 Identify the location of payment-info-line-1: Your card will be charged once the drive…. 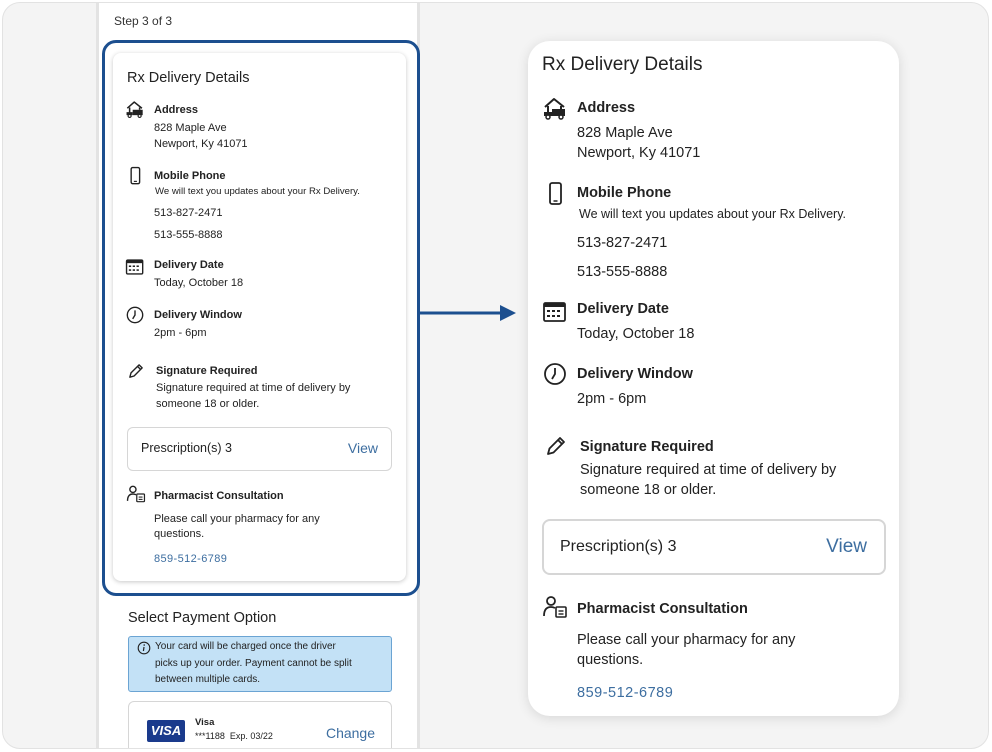
(245, 646).